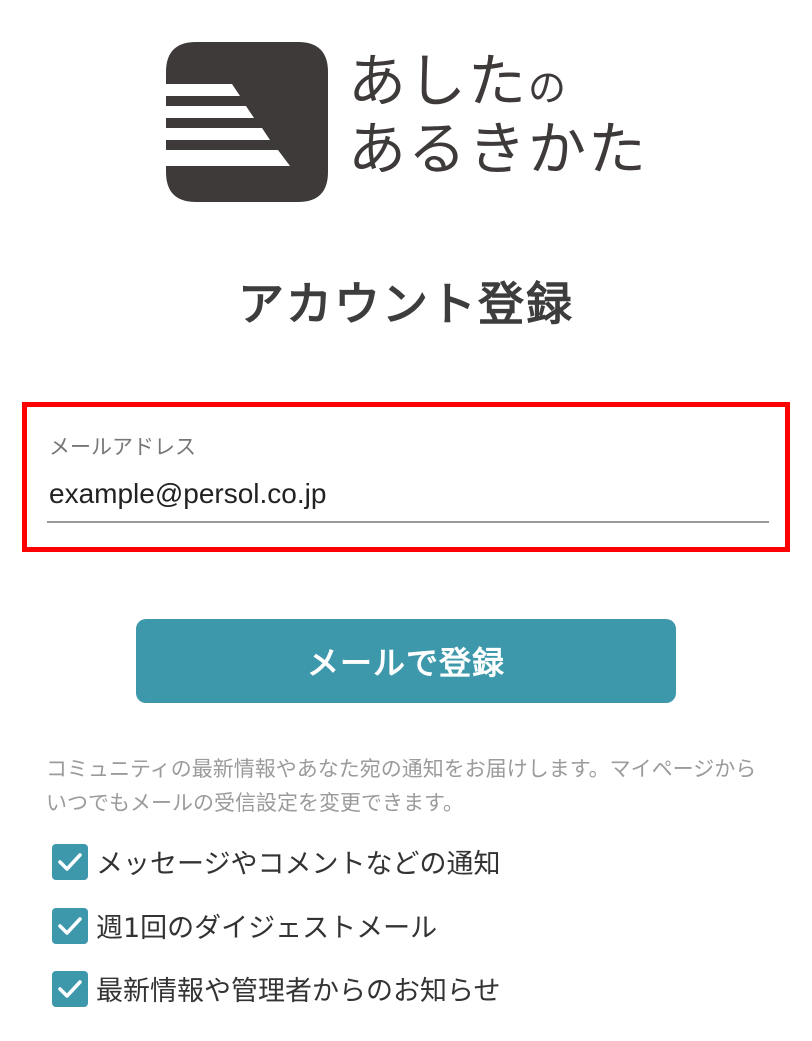  I want to click on brand-wordmark: あしたの あるきかた, so click(498, 115).